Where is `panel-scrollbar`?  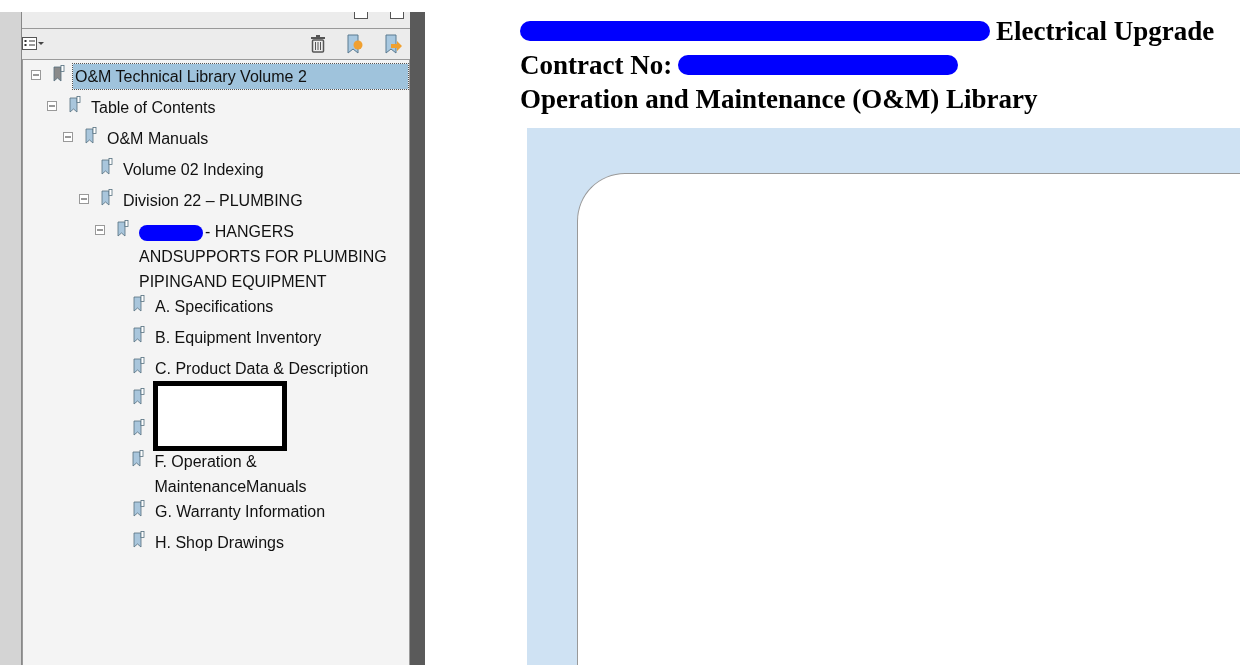 panel-scrollbar is located at coordinates (417, 338).